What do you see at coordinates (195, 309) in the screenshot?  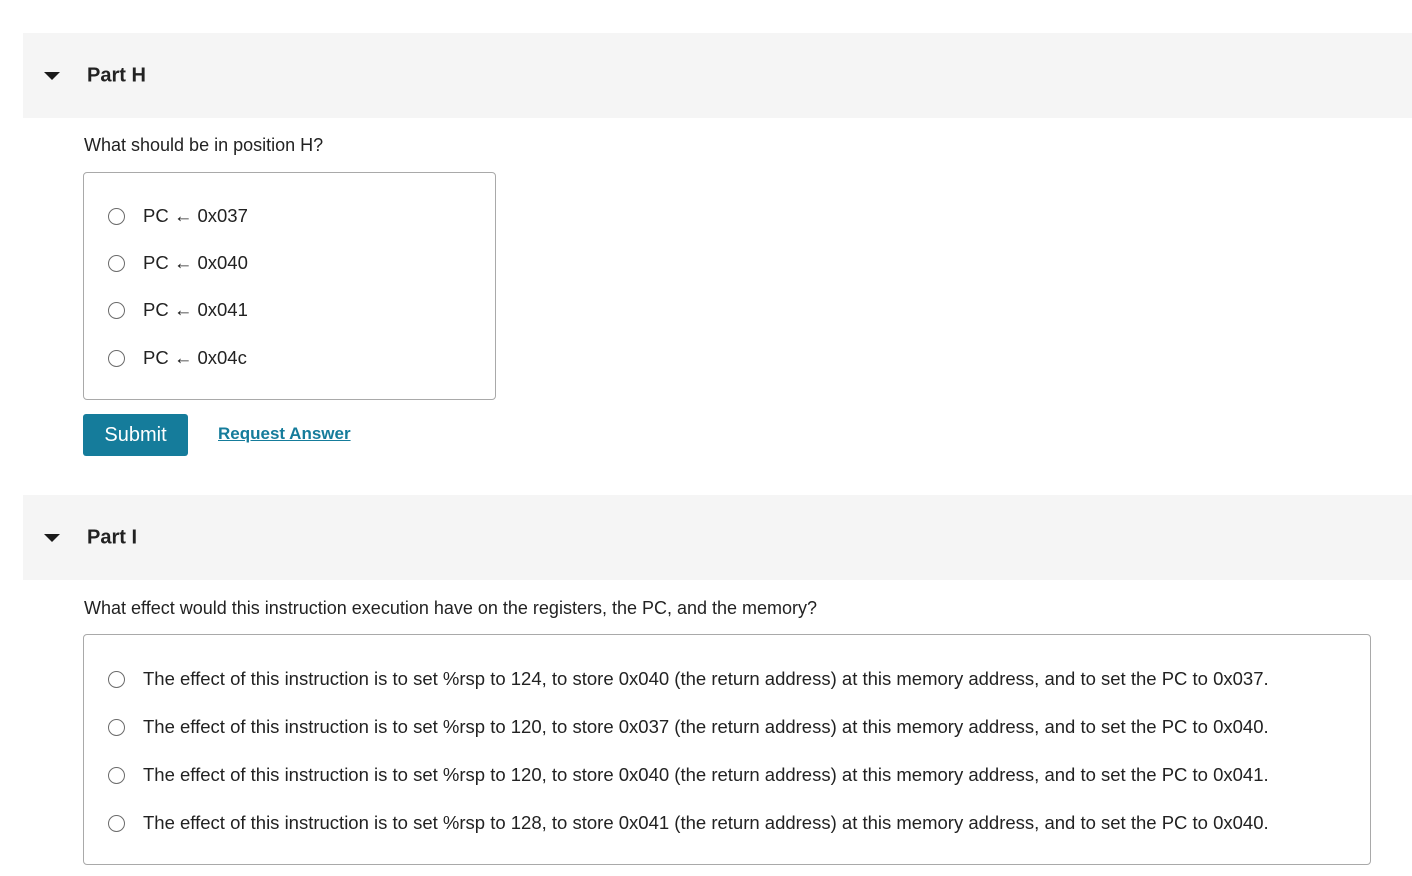 I see `choice-label: PC ← 0x041` at bounding box center [195, 309].